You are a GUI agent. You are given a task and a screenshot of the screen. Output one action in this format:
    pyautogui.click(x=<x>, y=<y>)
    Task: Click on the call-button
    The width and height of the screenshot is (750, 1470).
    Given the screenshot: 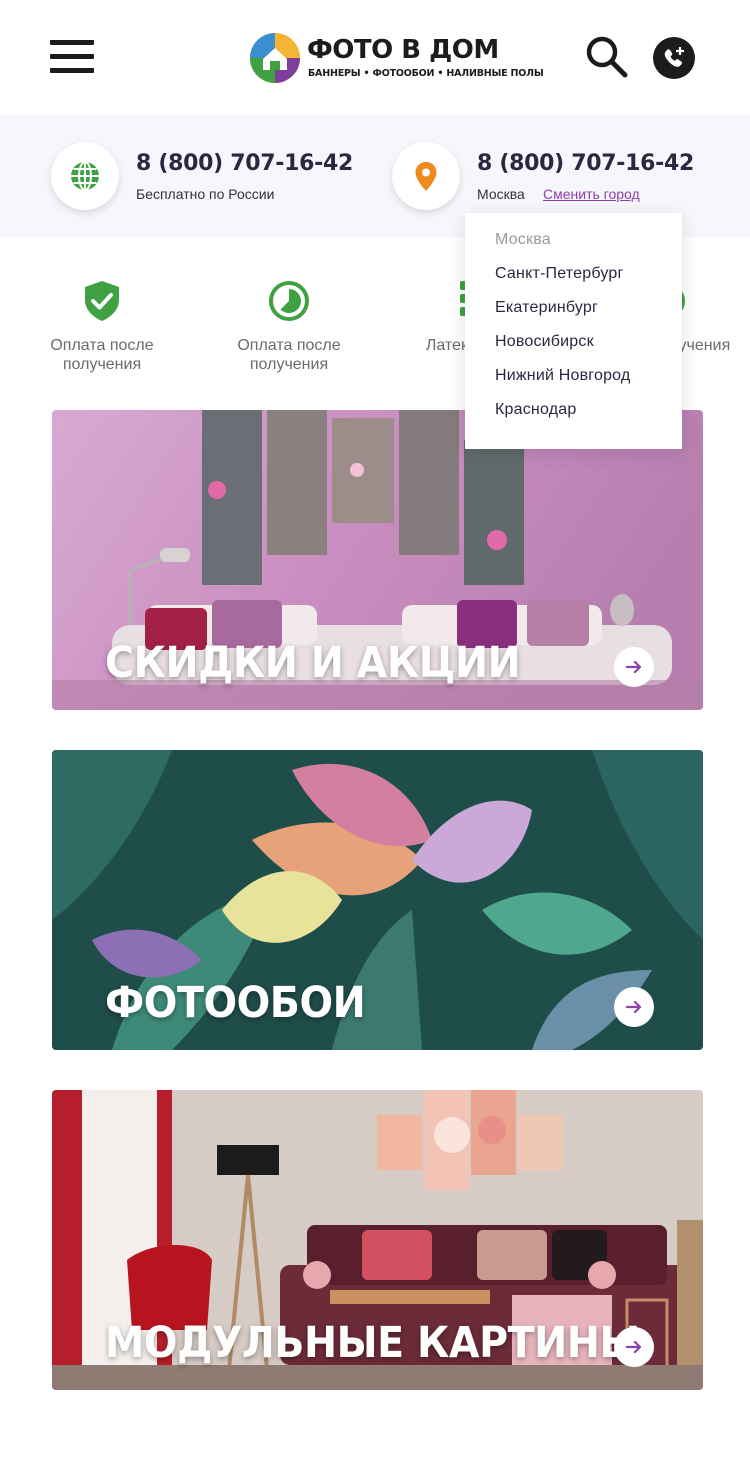 What is the action you would take?
    pyautogui.click(x=674, y=58)
    